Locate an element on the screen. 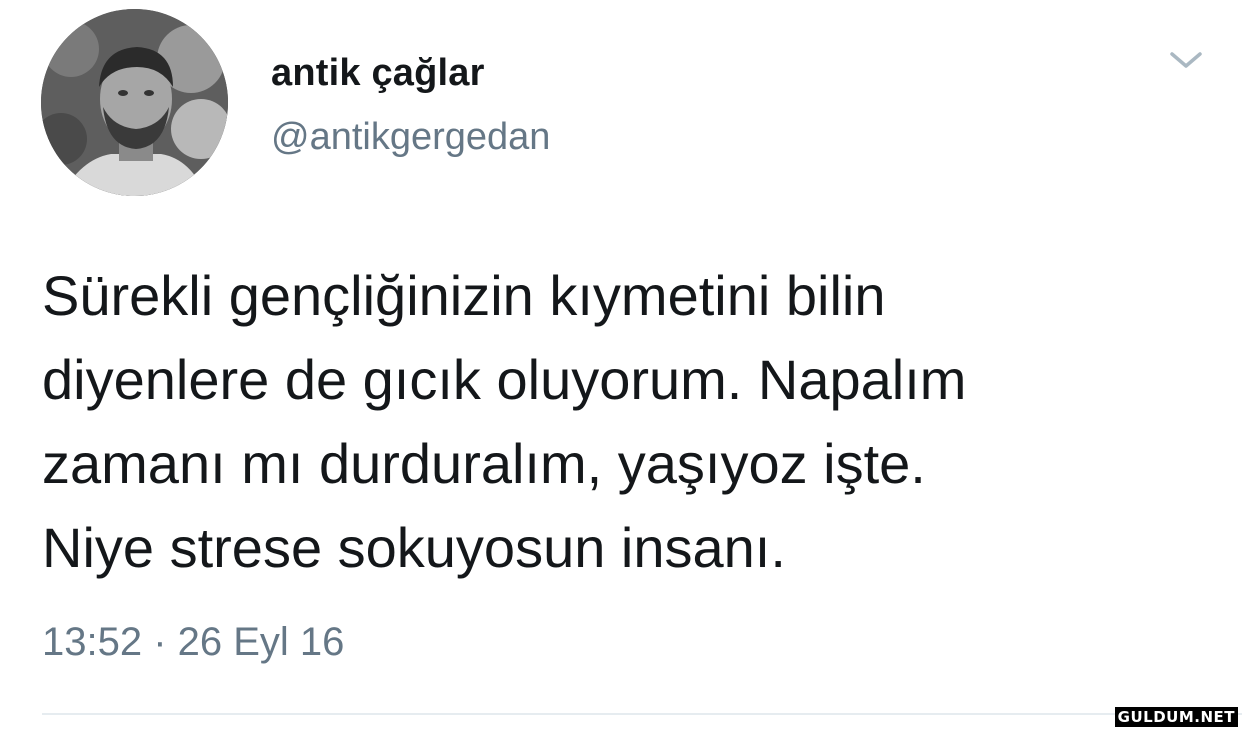  tweet-line: diyenlere de gıcık oluyorum. Napalım is located at coordinates (504, 379).